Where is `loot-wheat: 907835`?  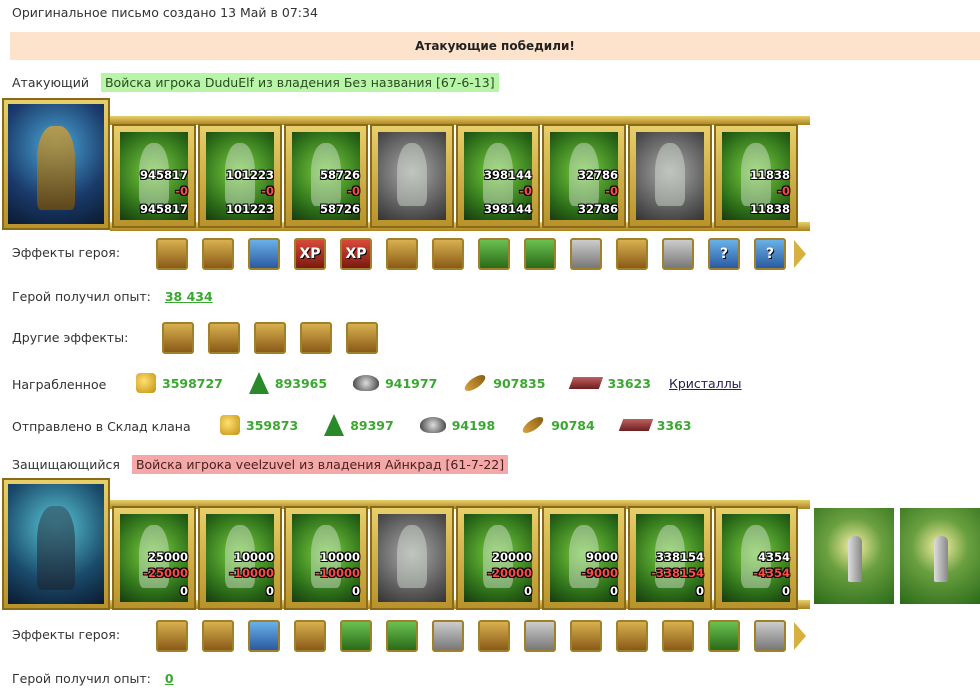
loot-wheat: 907835 is located at coordinates (519, 383).